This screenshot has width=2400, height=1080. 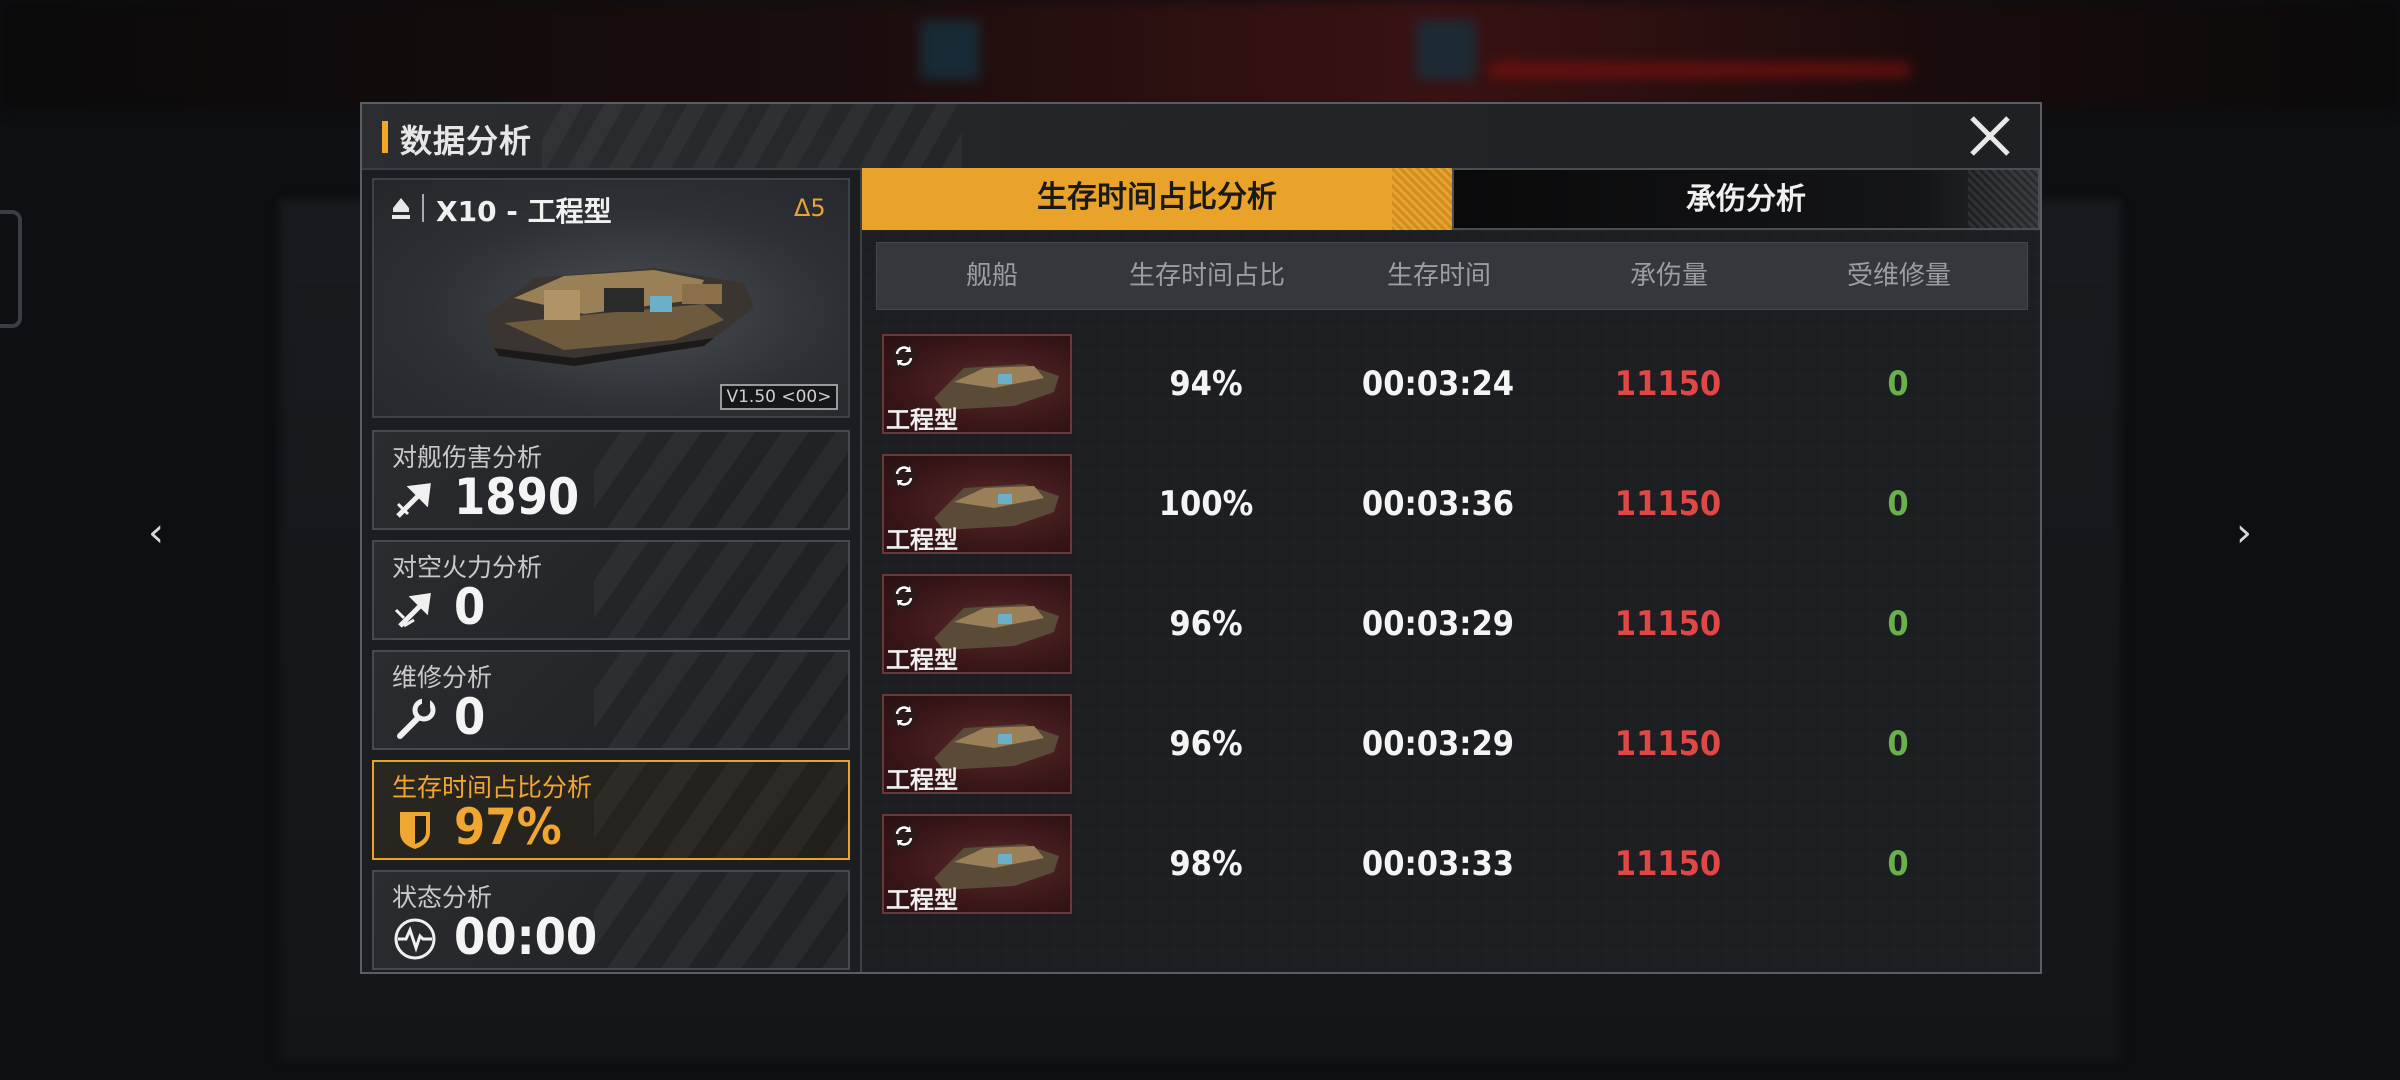 What do you see at coordinates (385, 137) in the screenshot?
I see `title-accent-bar` at bounding box center [385, 137].